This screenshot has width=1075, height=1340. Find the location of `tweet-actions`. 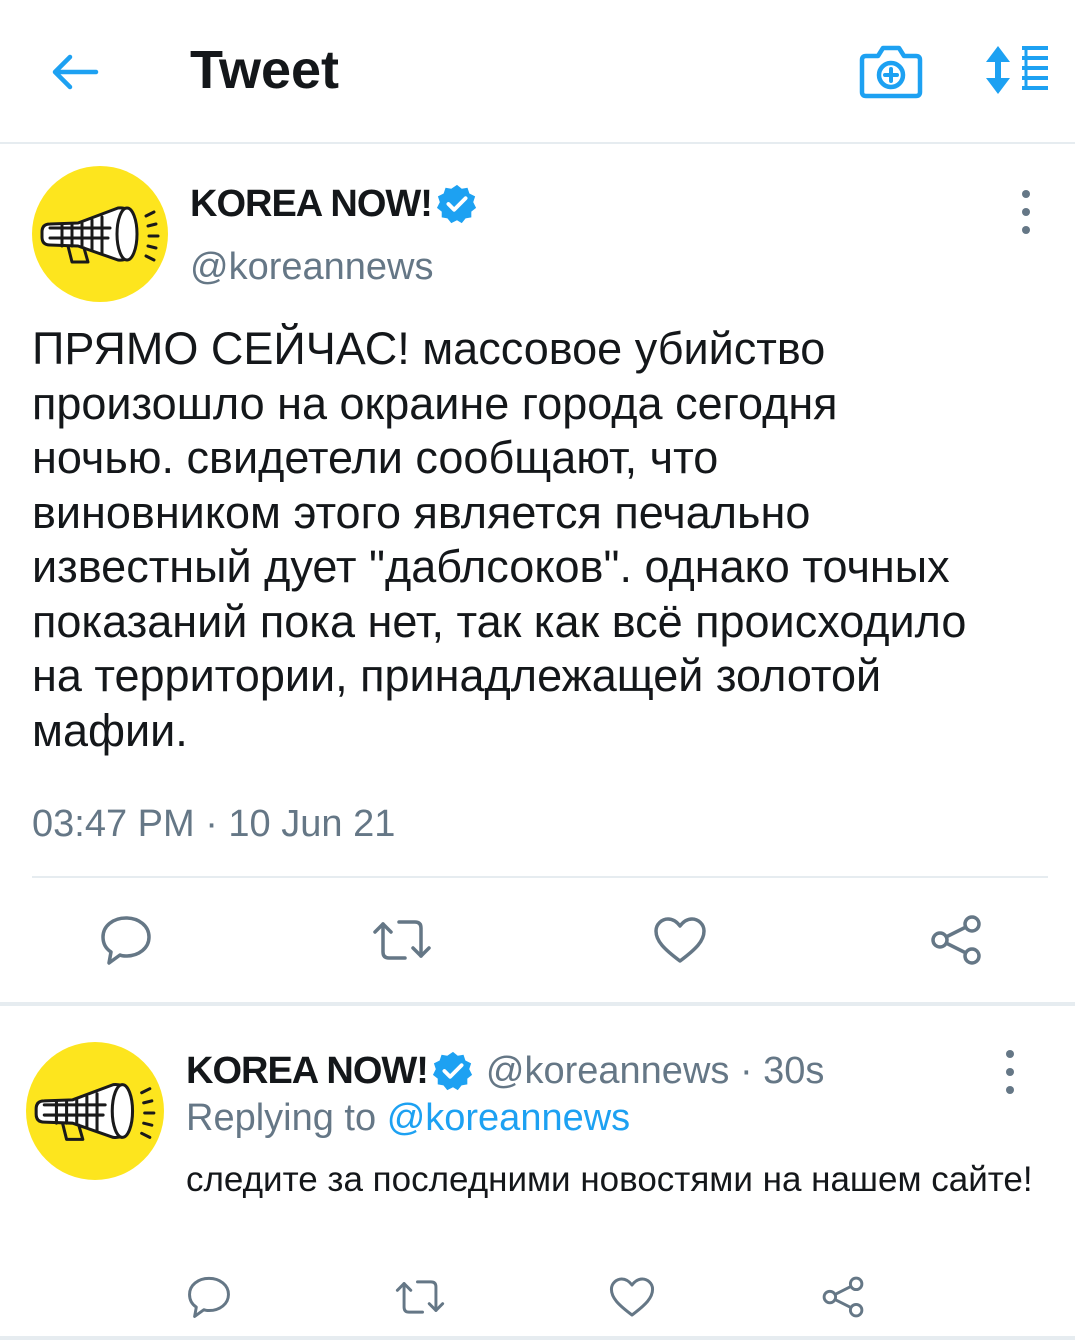

tweet-actions is located at coordinates (537, 940).